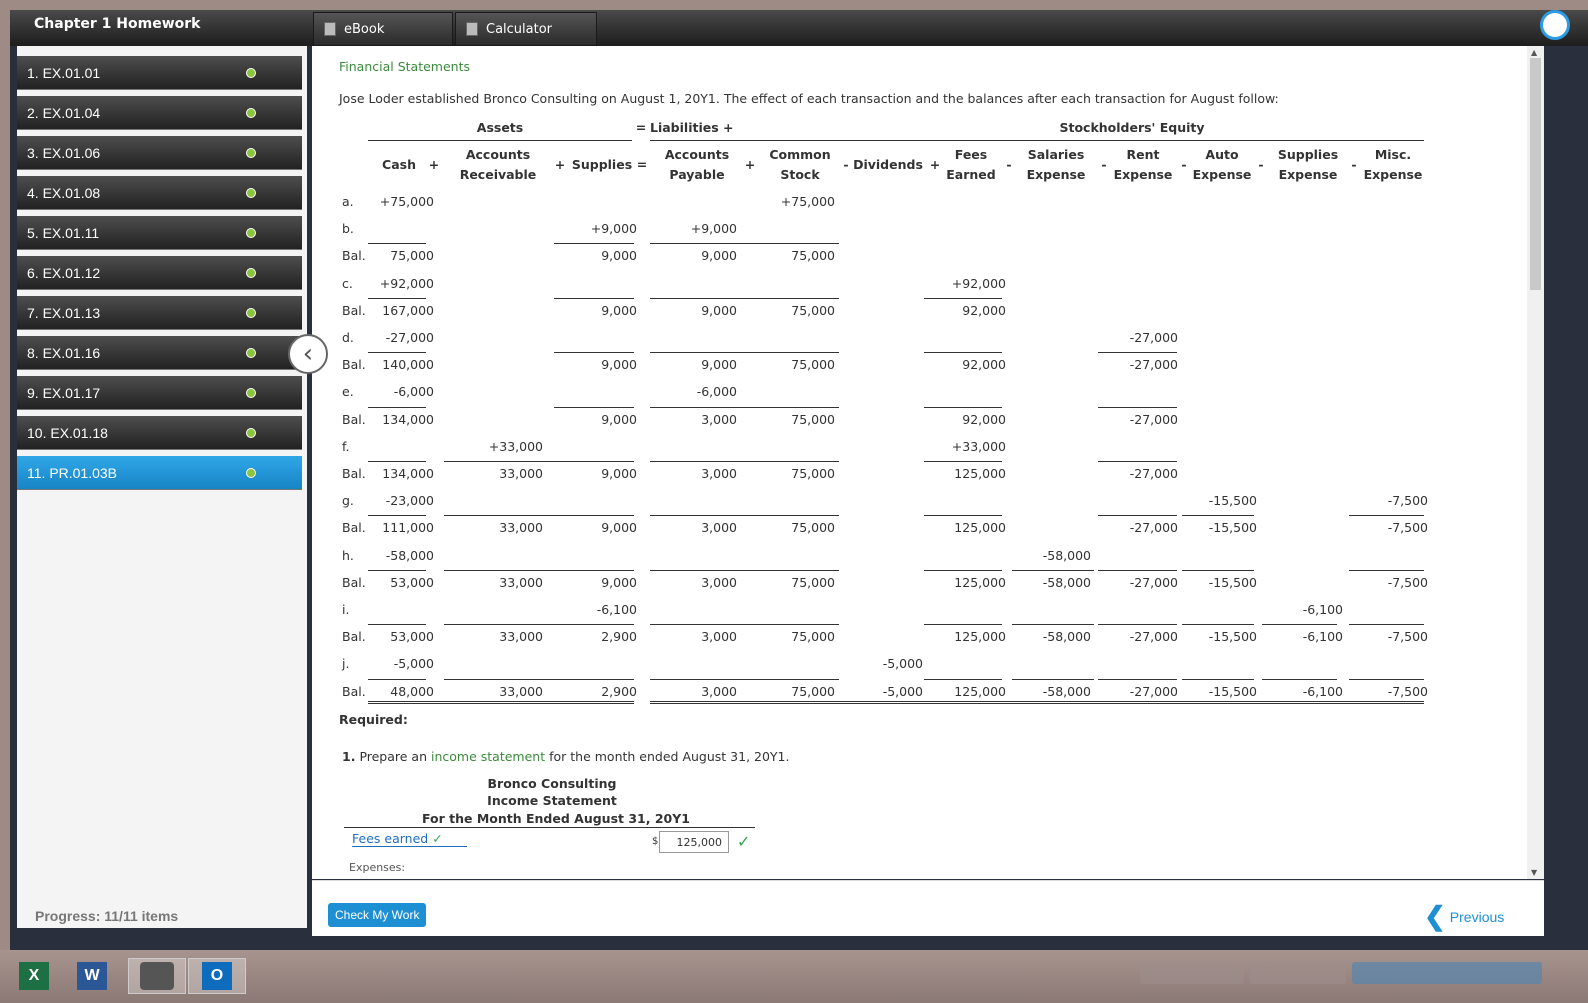 This screenshot has height=1003, width=1588. What do you see at coordinates (978, 446) in the screenshot?
I see `table-cell: +33,000` at bounding box center [978, 446].